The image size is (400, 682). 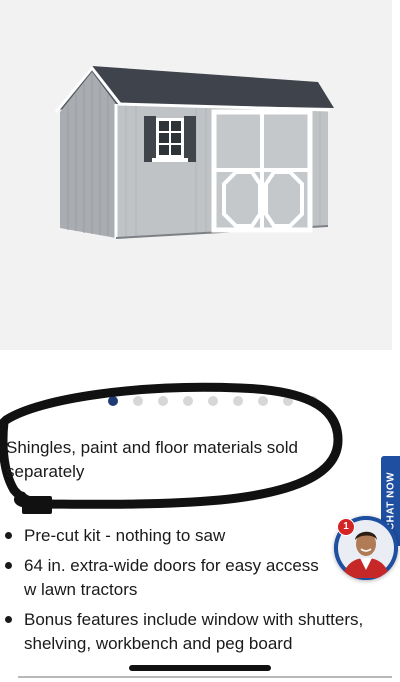 What do you see at coordinates (125, 535) in the screenshot?
I see `feature-text: Pre-cut kit - nothing to saw` at bounding box center [125, 535].